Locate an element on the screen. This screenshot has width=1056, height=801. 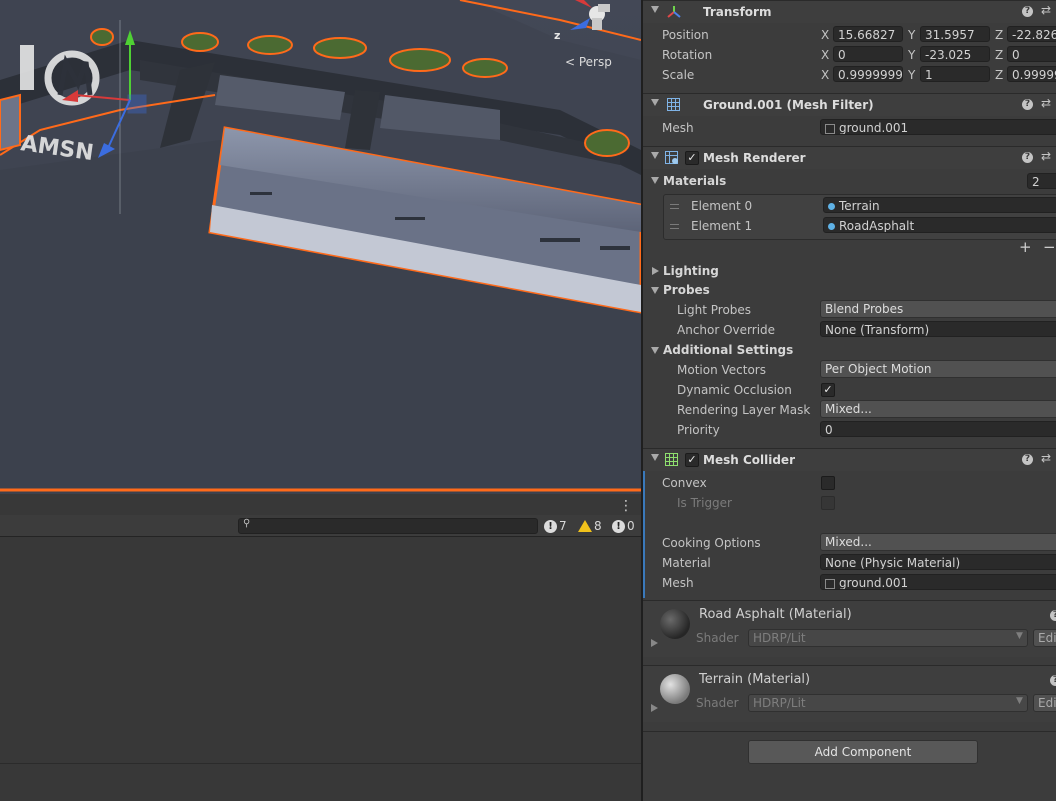
list-item: Element 0 Terrain is located at coordinates (849, 206).